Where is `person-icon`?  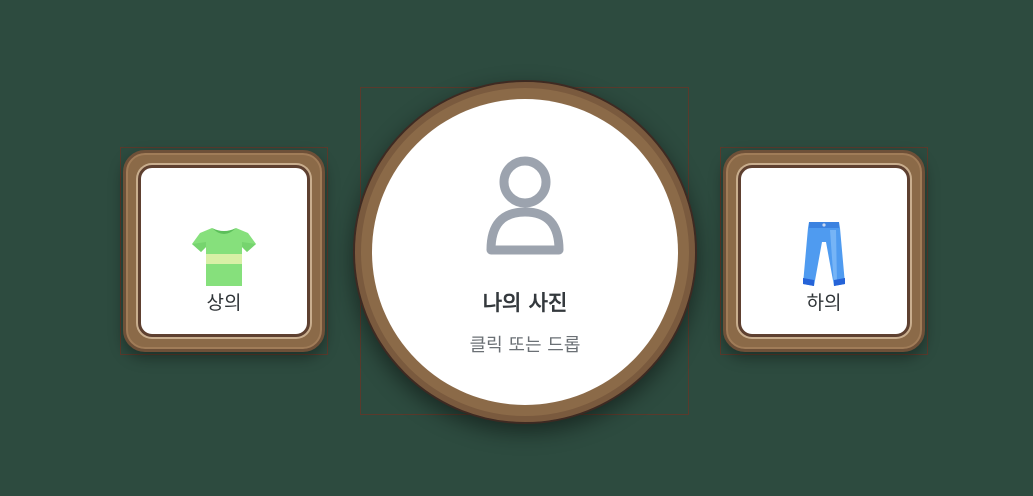 person-icon is located at coordinates (525, 205).